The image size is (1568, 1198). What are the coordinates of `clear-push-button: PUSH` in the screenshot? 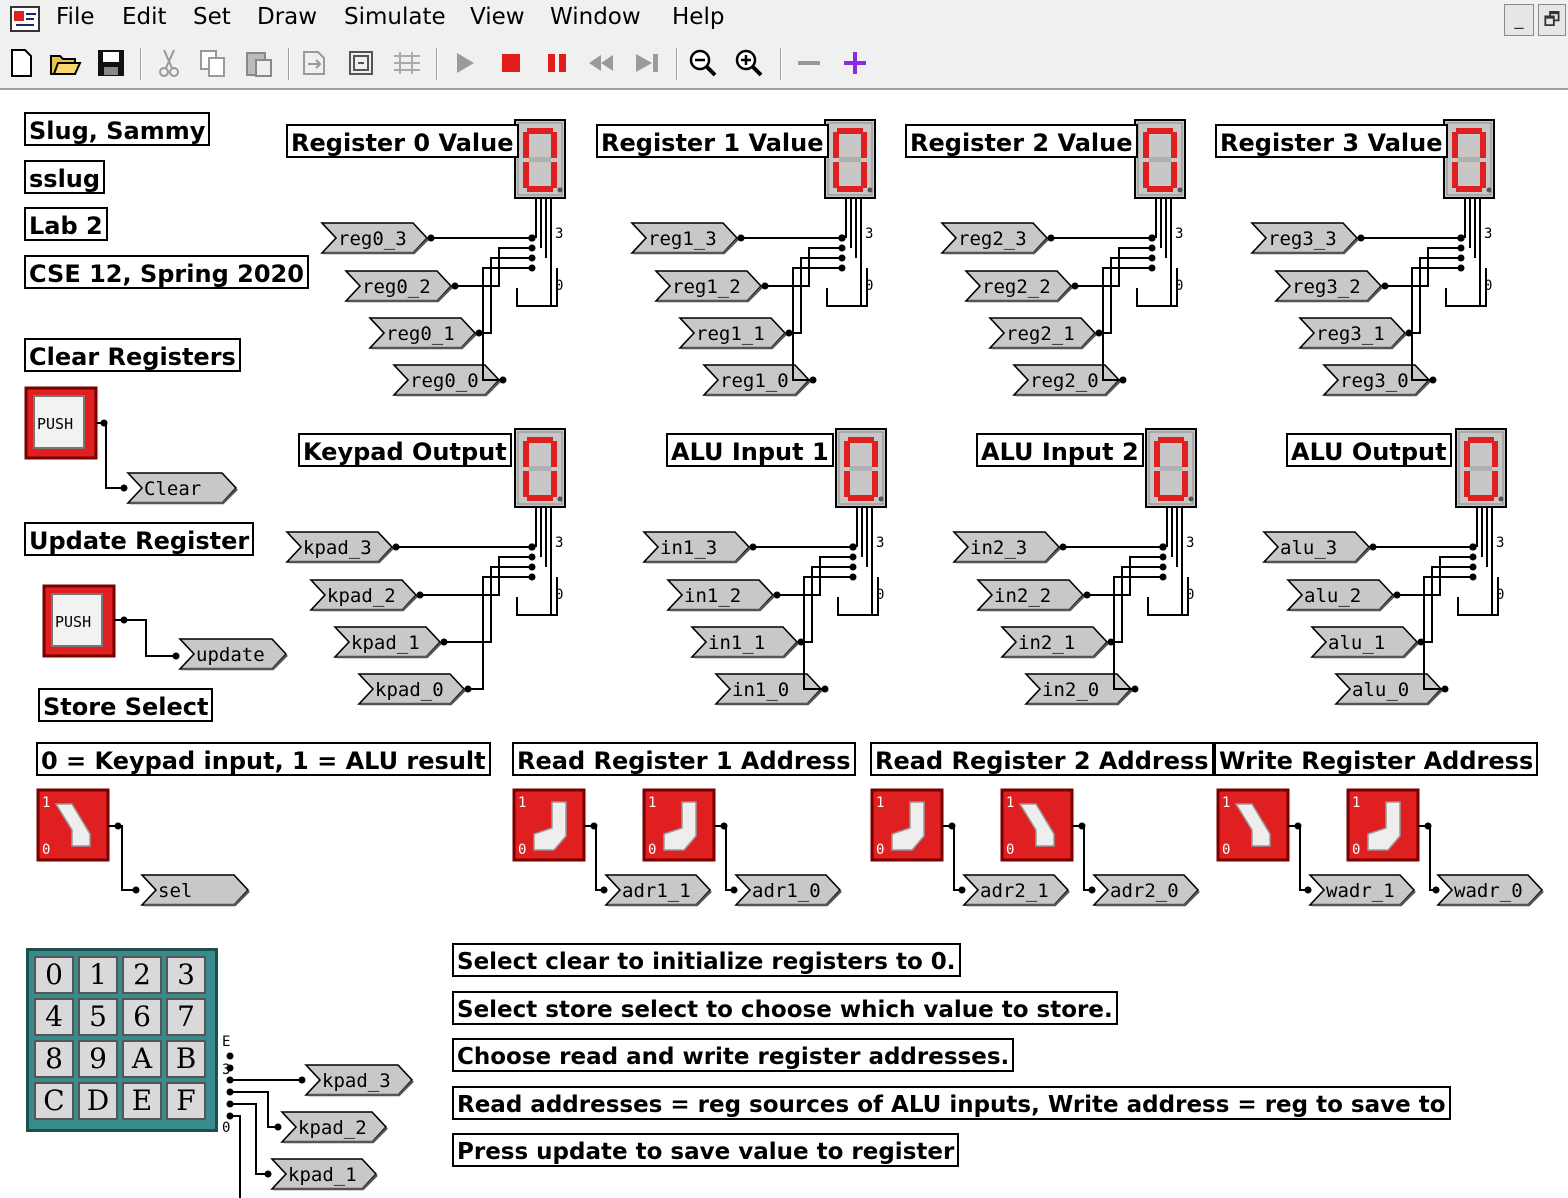 It's located at (61, 423).